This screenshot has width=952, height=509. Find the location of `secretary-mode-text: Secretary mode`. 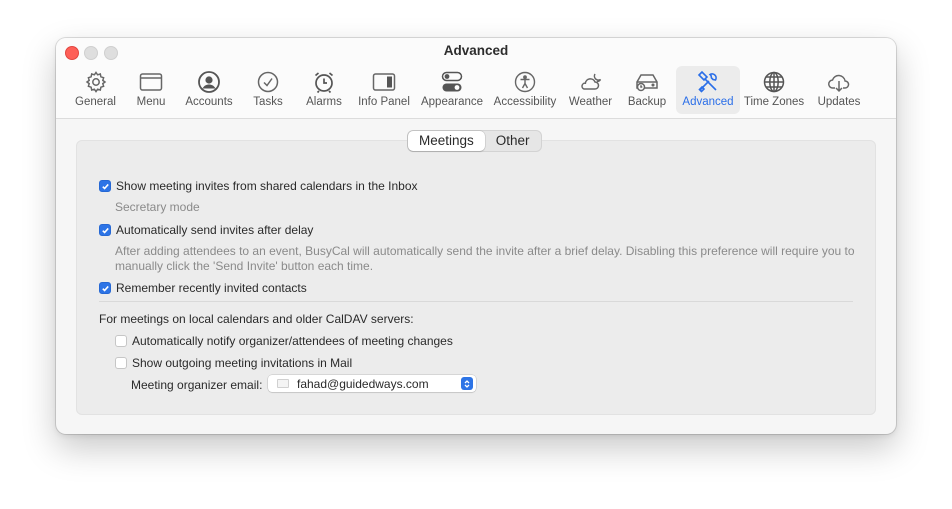

secretary-mode-text: Secretary mode is located at coordinates (157, 207).